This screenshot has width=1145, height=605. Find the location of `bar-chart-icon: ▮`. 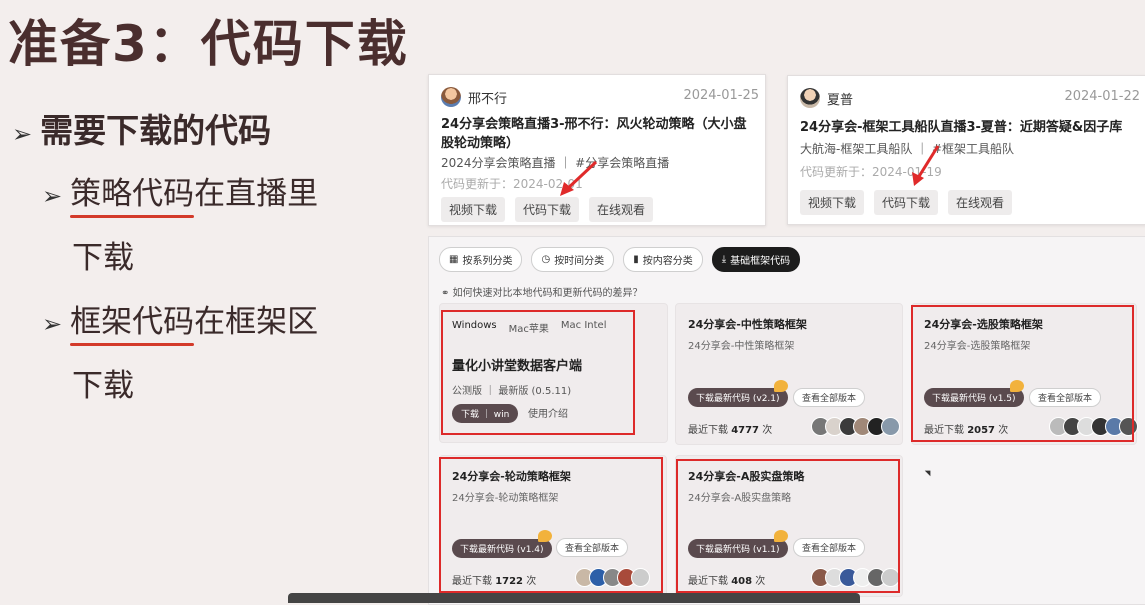

bar-chart-icon: ▮ is located at coordinates (636, 259).